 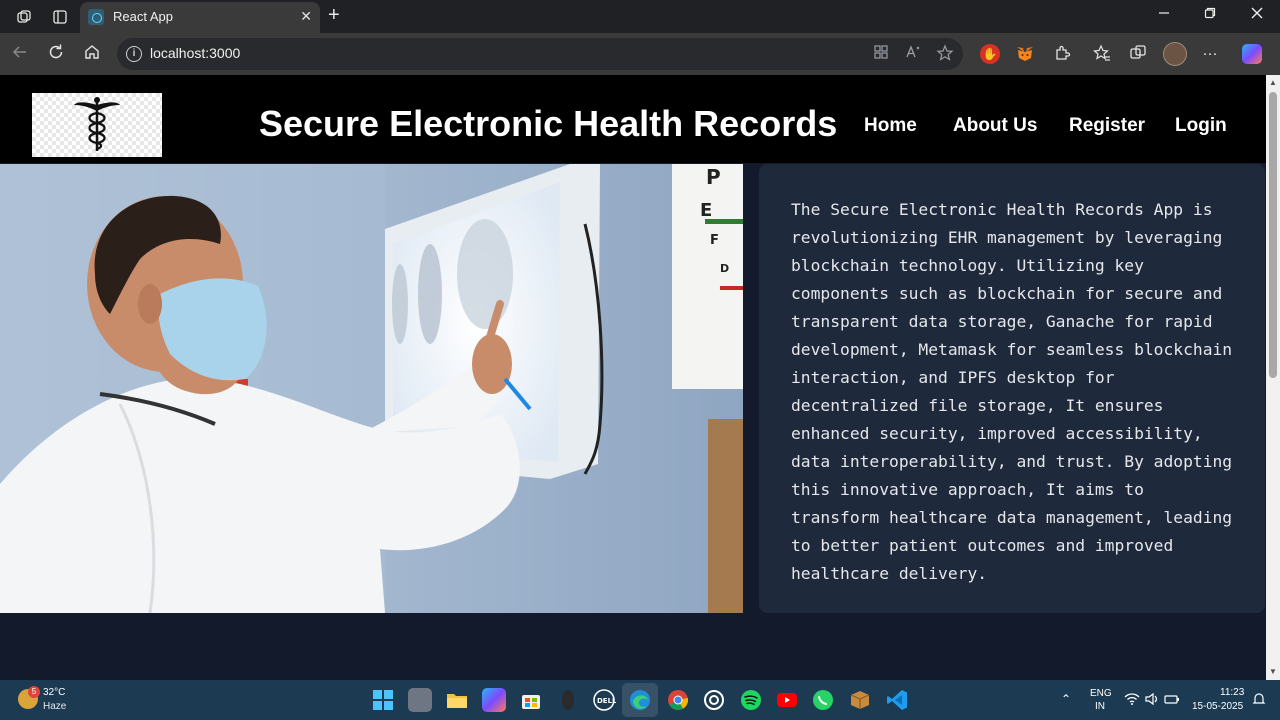 What do you see at coordinates (890, 126) in the screenshot?
I see `nav-home-link: Home` at bounding box center [890, 126].